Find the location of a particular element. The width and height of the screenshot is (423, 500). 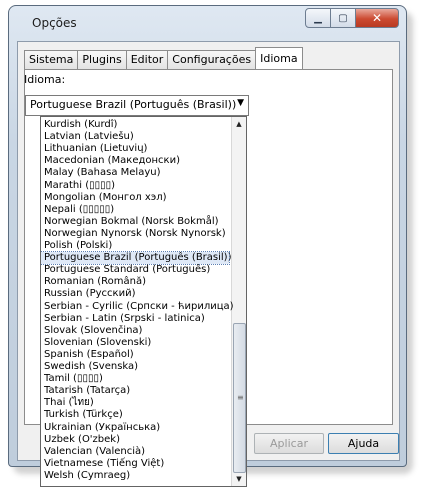

language-select: Portuguese Brazil (Português (Brasil)) ▼ is located at coordinates (137, 105).